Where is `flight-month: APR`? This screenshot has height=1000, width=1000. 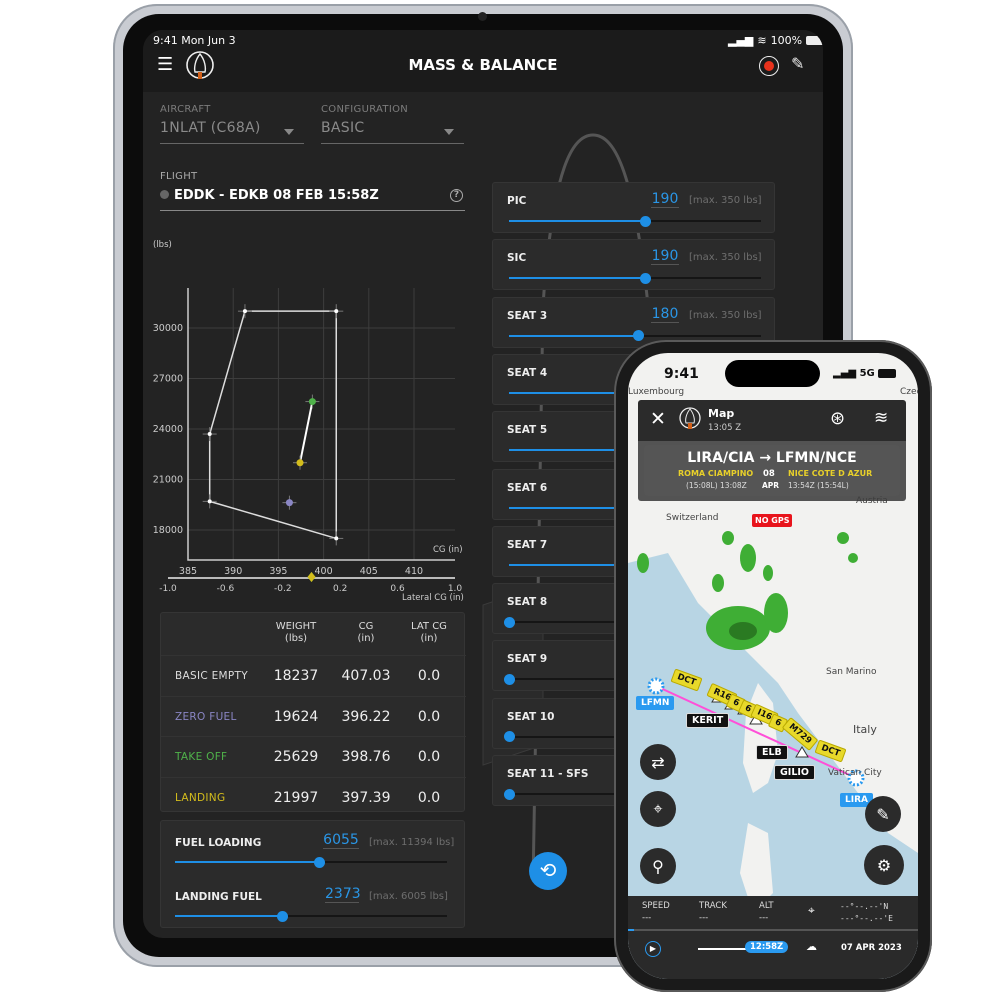
flight-month: APR is located at coordinates (771, 485).